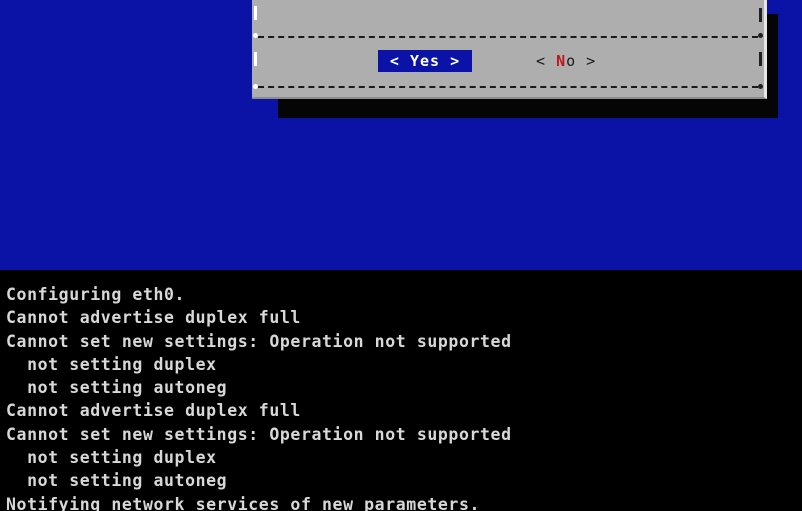 This screenshot has width=802, height=511. What do you see at coordinates (586, 61) in the screenshot?
I see `no-button-close-bracket: >` at bounding box center [586, 61].